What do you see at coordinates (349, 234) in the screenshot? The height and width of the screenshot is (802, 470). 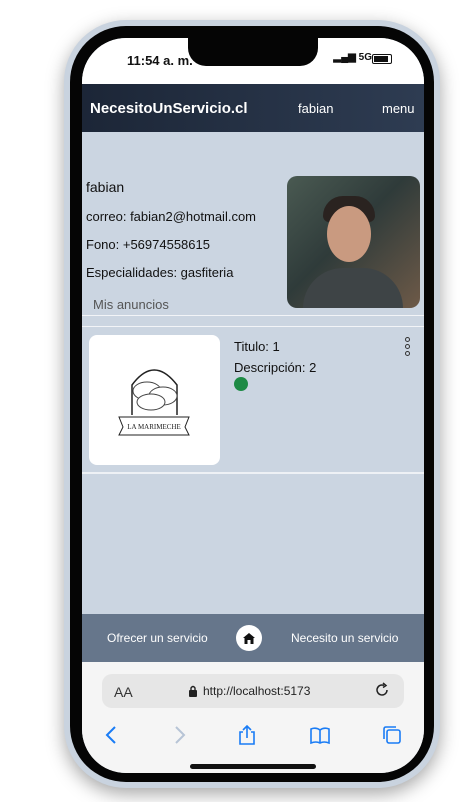 I see `photo-face` at bounding box center [349, 234].